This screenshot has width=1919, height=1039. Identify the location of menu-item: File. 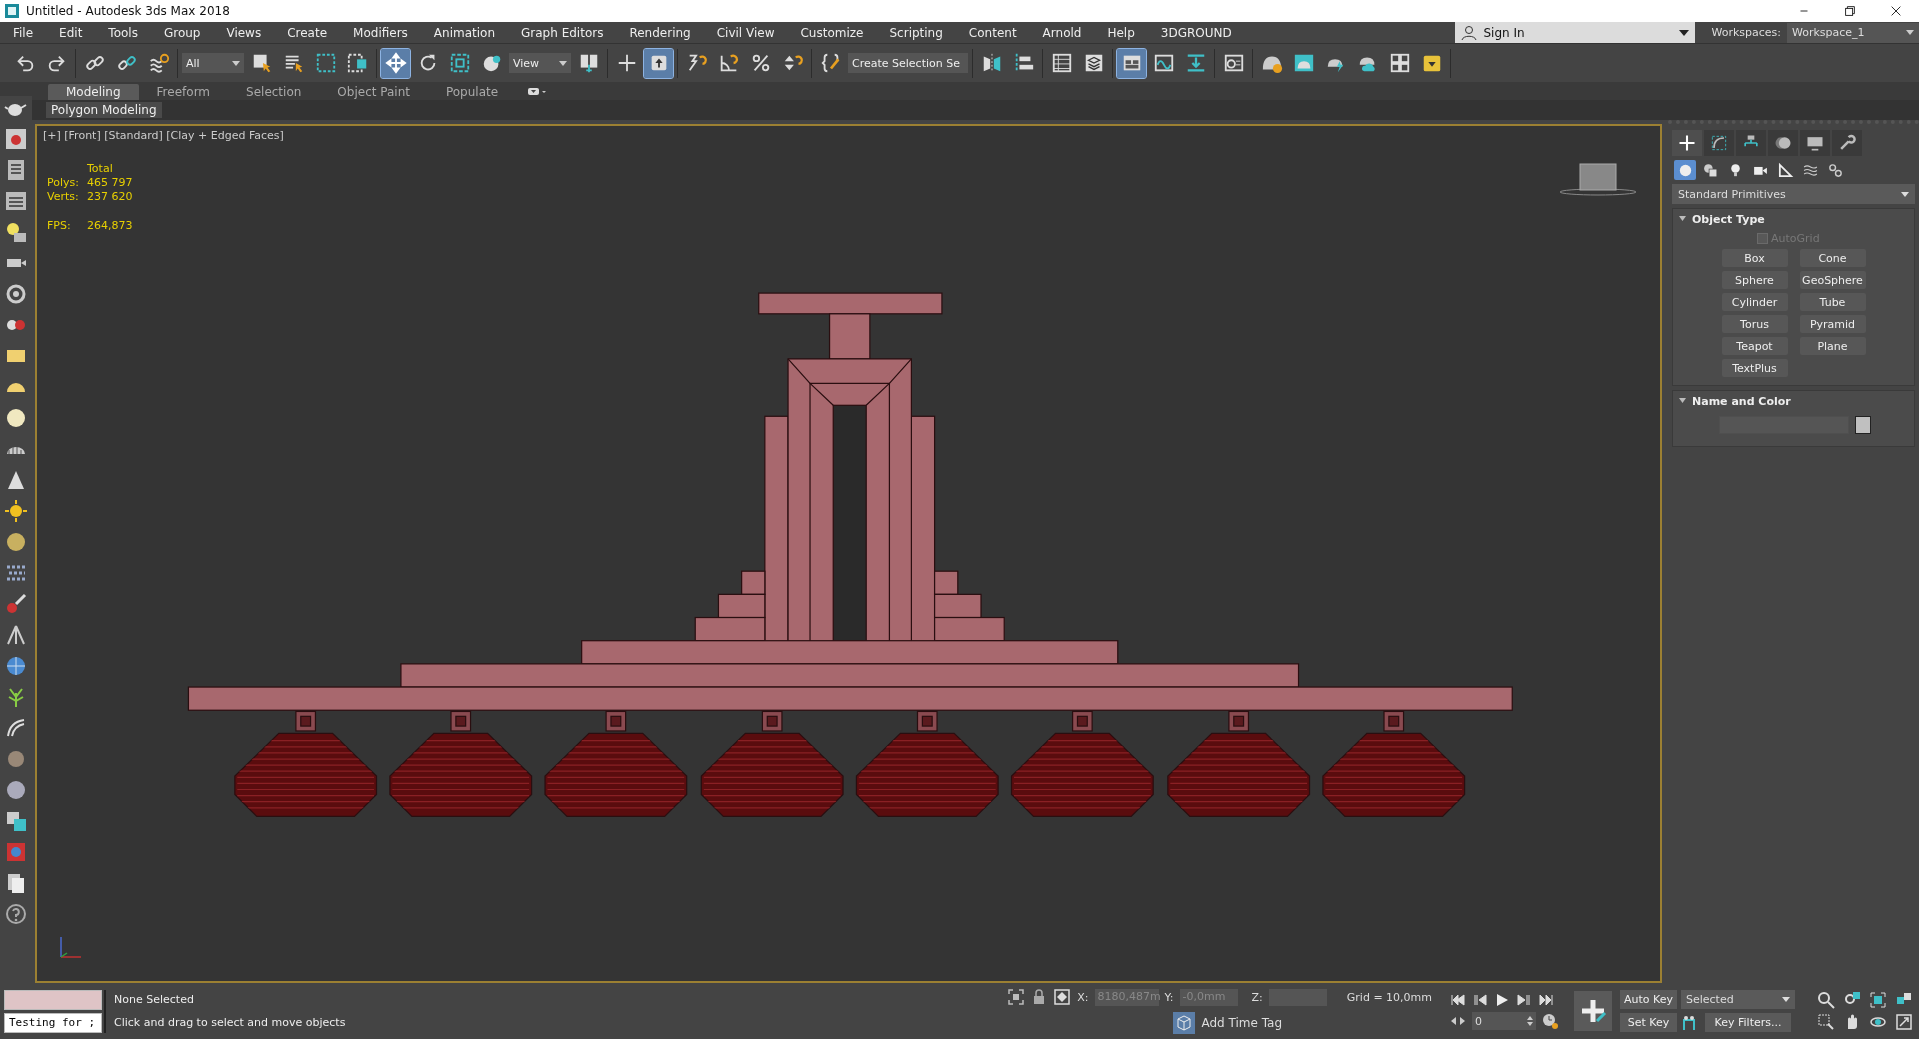
(23, 32).